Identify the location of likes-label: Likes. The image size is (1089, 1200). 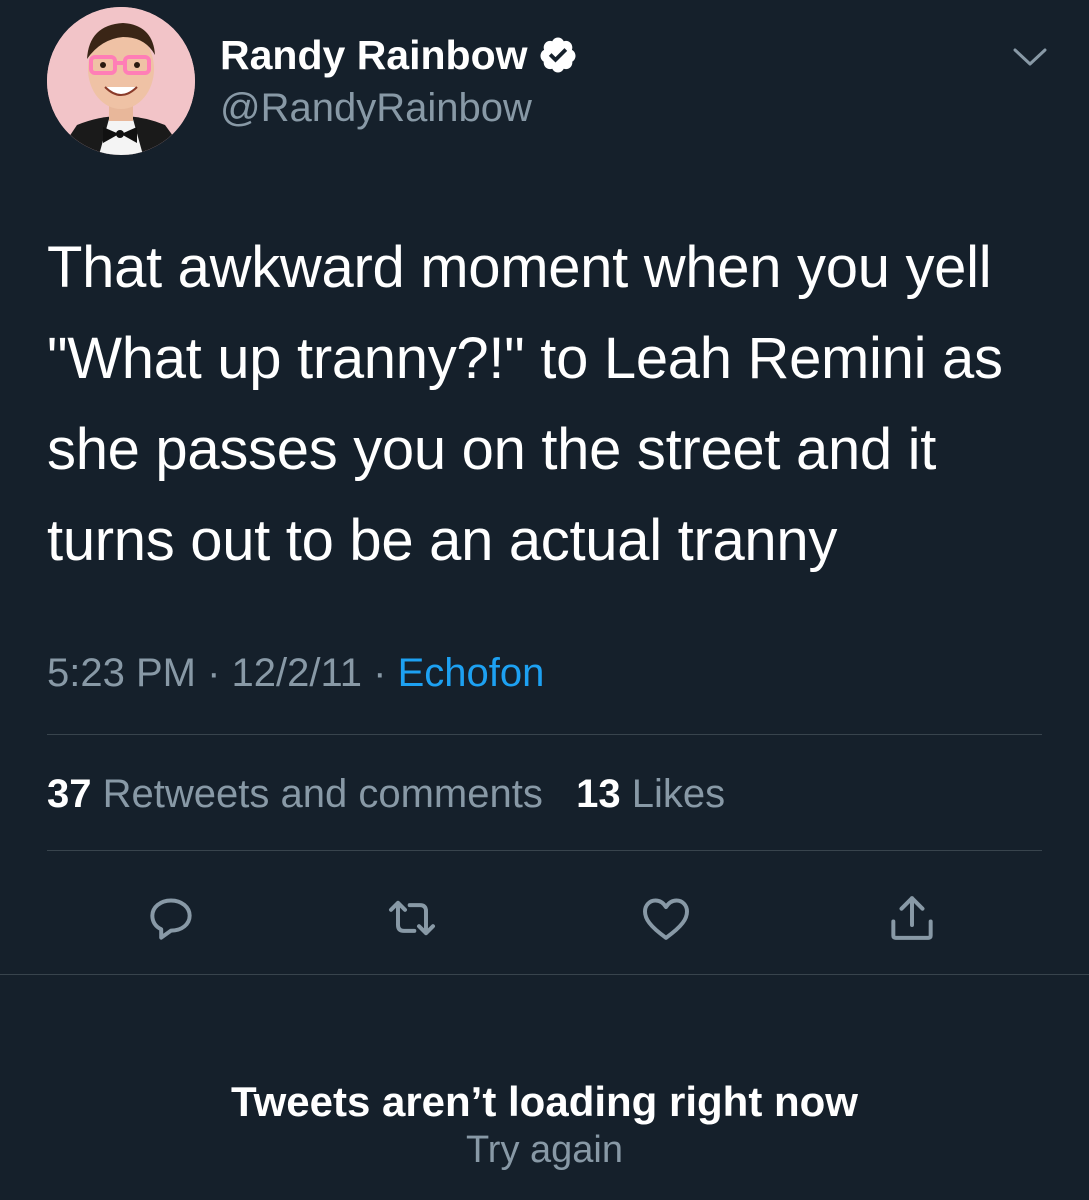
(678, 794).